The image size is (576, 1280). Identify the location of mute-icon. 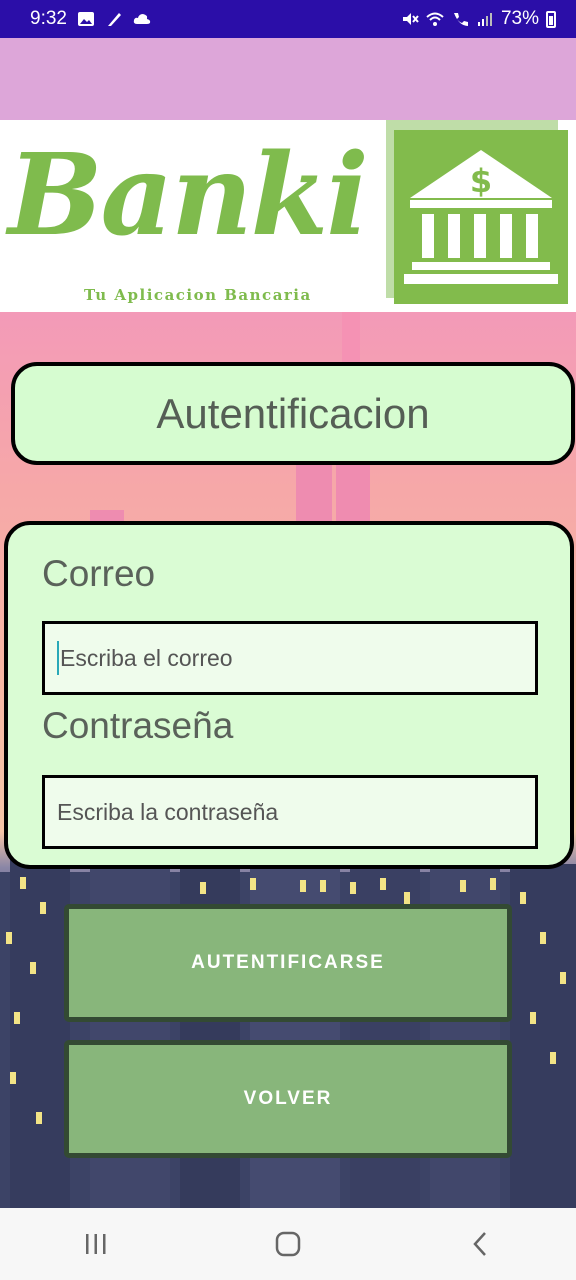
(410, 19).